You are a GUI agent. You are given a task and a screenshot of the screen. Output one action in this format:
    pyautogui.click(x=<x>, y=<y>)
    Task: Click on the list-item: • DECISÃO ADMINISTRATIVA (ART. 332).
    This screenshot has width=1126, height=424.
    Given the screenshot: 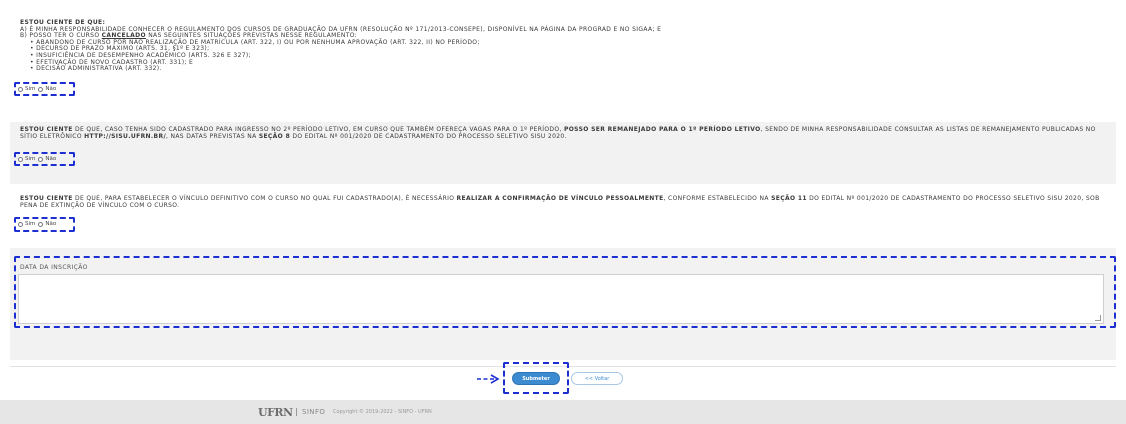 What is the action you would take?
    pyautogui.click(x=96, y=69)
    